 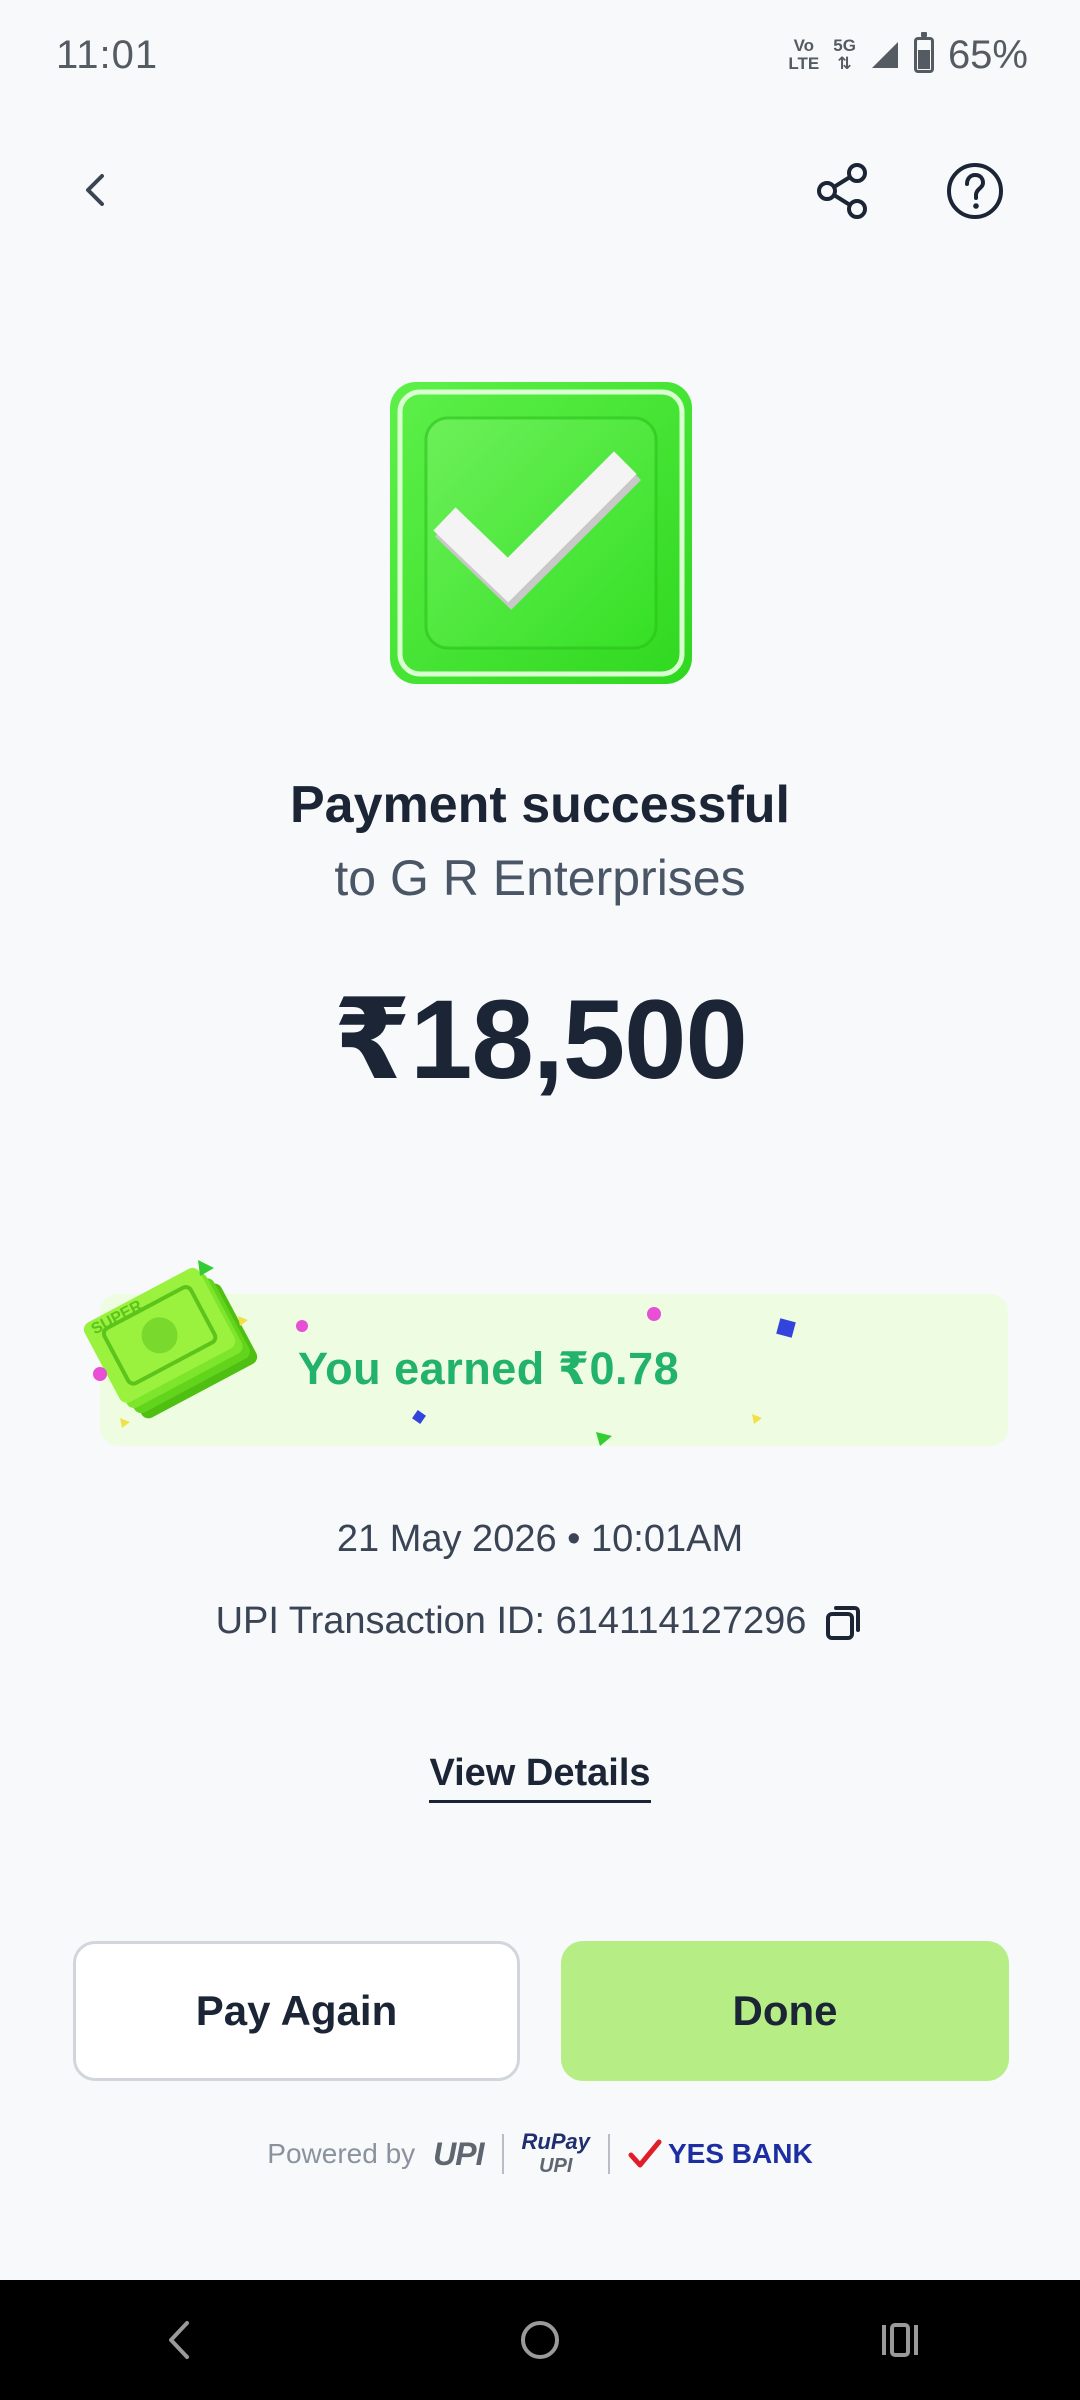 What do you see at coordinates (107, 54) in the screenshot?
I see `status-time: 11:01` at bounding box center [107, 54].